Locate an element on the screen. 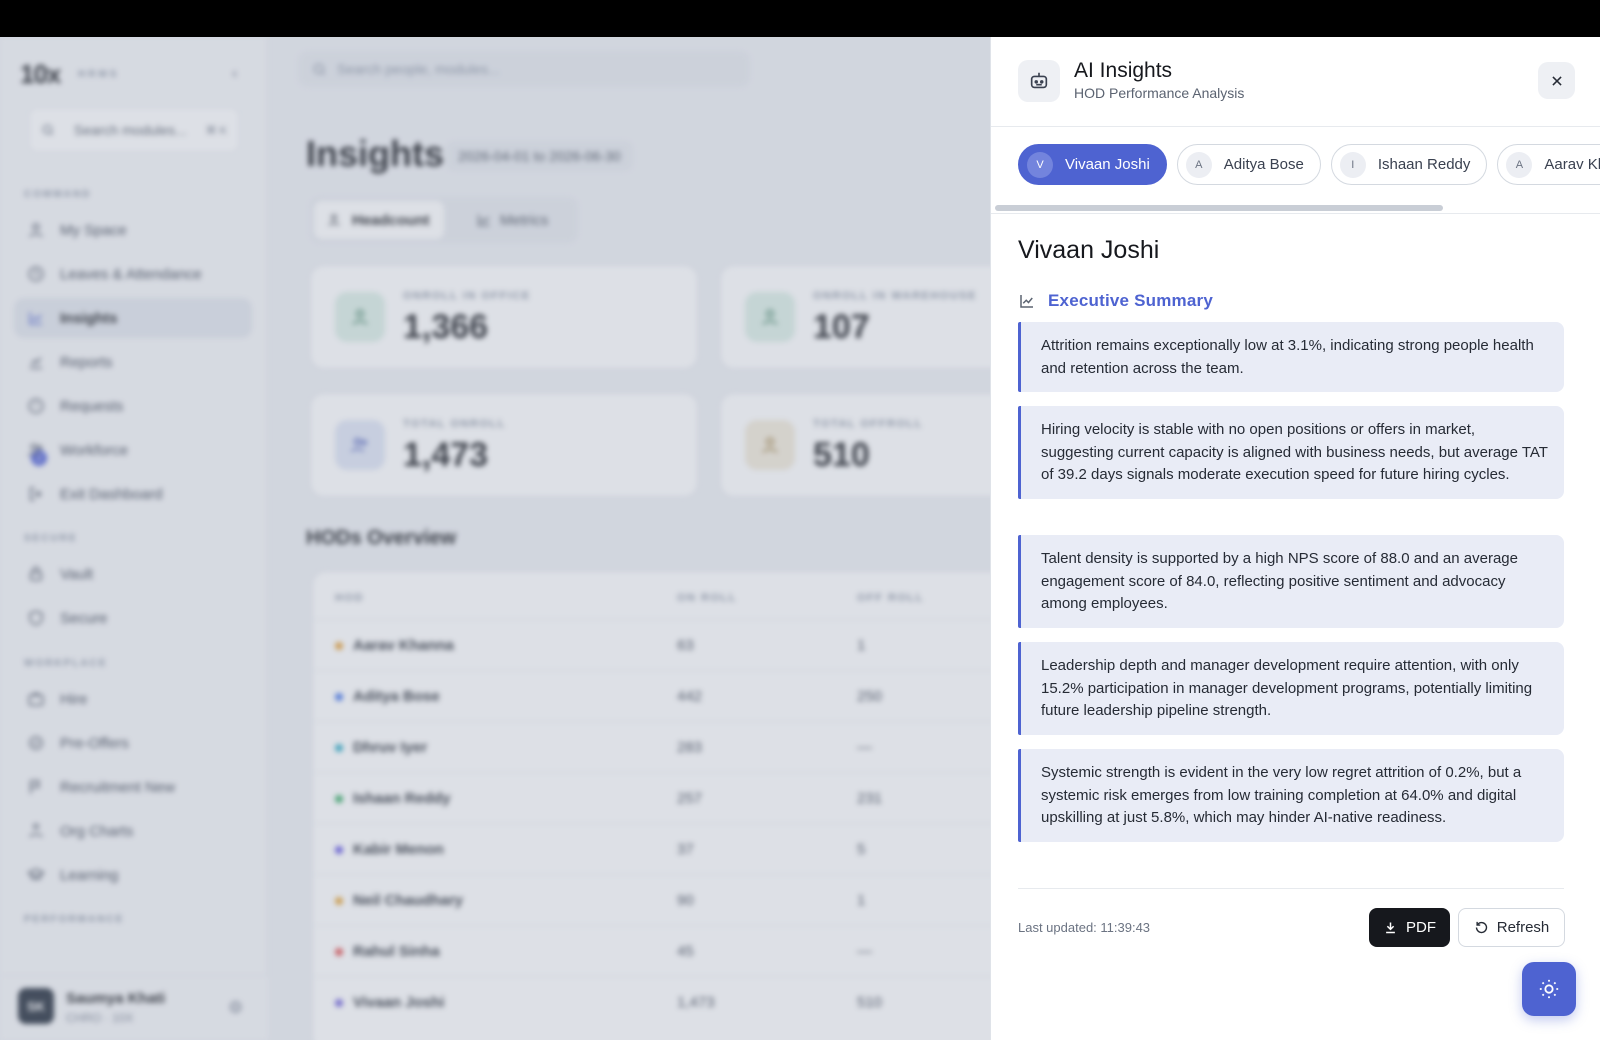 The width and height of the screenshot is (1600, 1040). section-title: Executive Summary is located at coordinates (1130, 300).